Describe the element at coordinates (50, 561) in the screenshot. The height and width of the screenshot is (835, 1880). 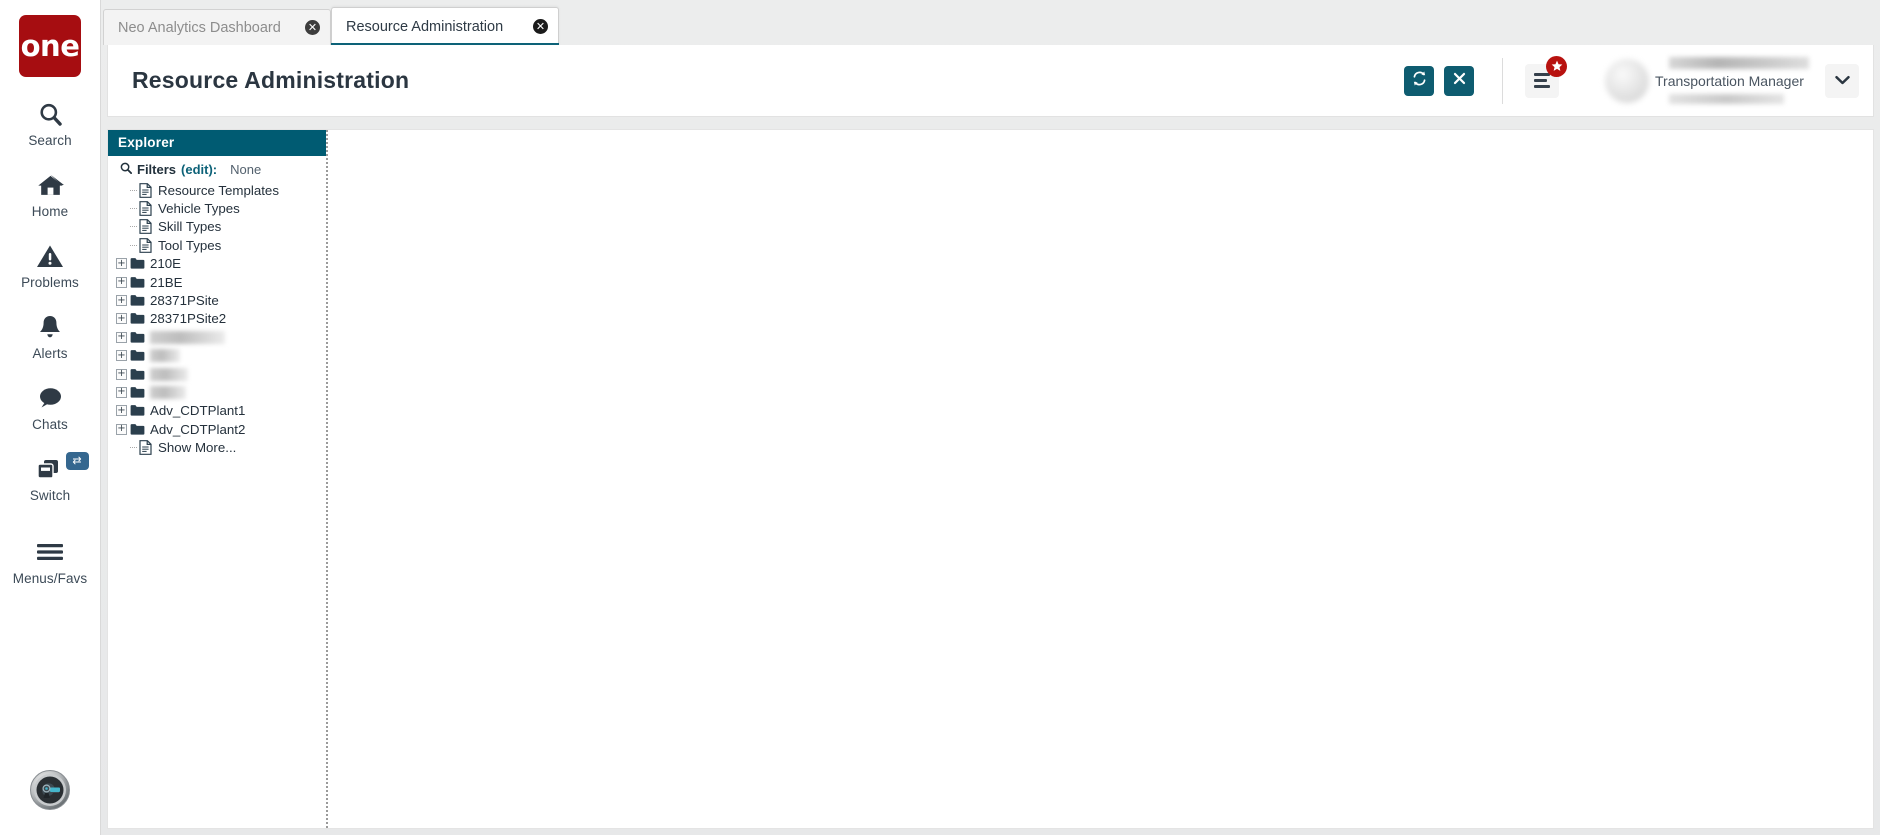
I see `rail-item-menus-favs: Menus/Favs` at that location.